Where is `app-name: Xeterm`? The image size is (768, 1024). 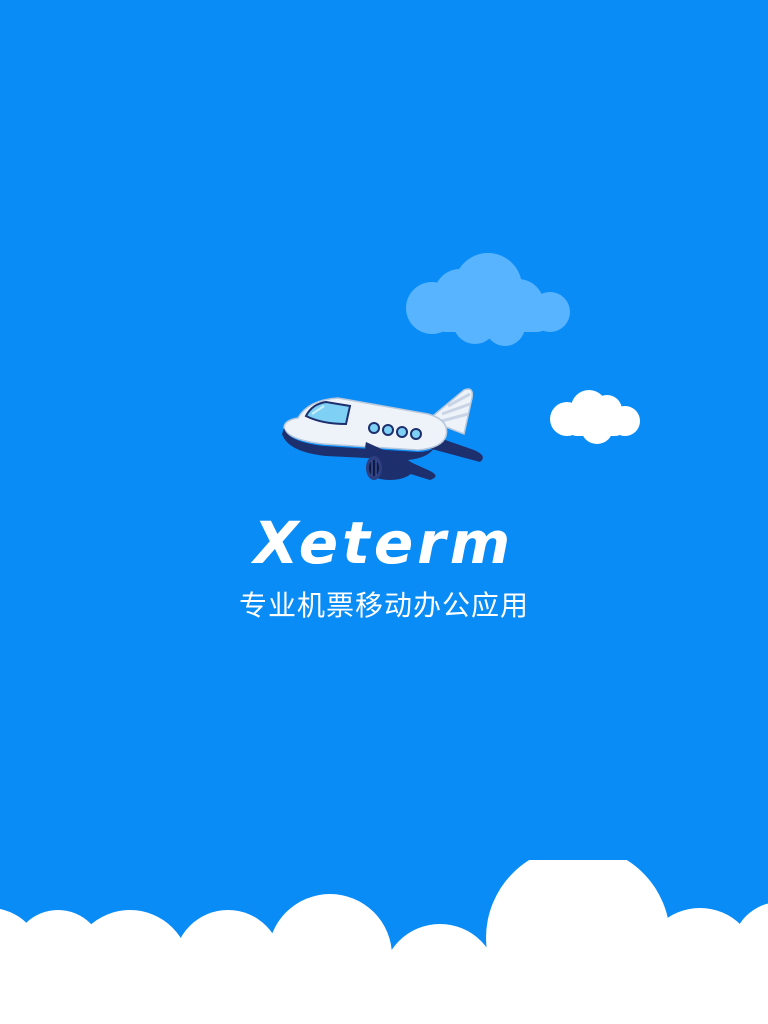 app-name: Xeterm is located at coordinates (384, 543).